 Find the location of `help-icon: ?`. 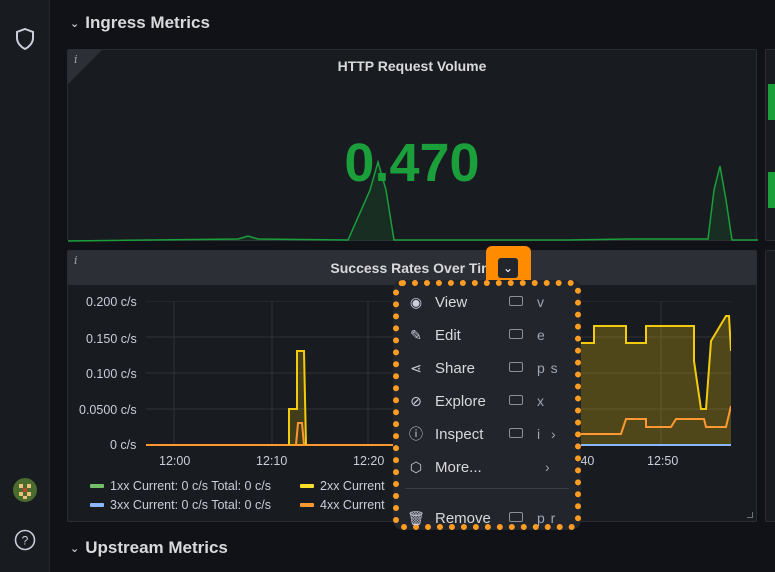

help-icon: ? is located at coordinates (25, 540).